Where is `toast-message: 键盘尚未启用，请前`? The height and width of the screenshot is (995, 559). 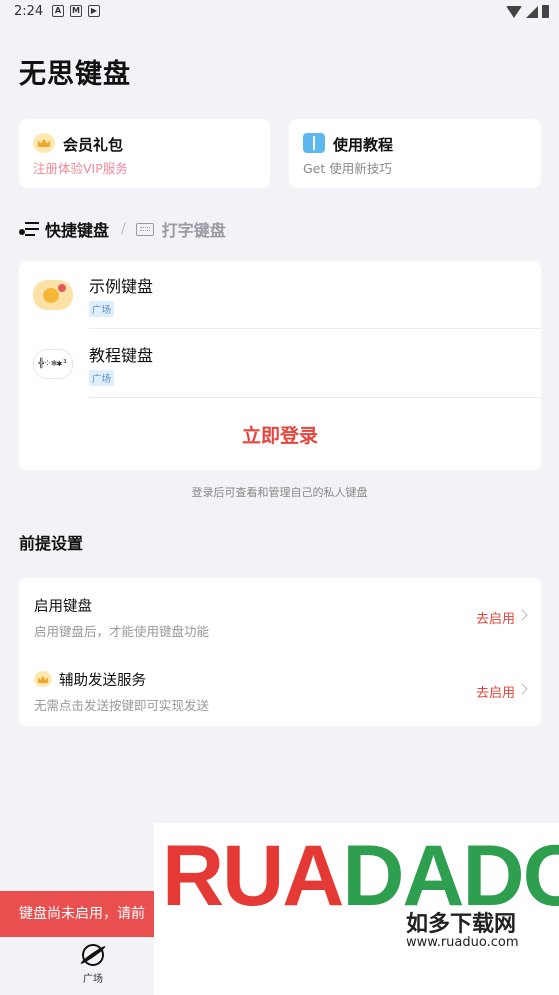
toast-message: 键盘尚未启用，请前 is located at coordinates (85, 914).